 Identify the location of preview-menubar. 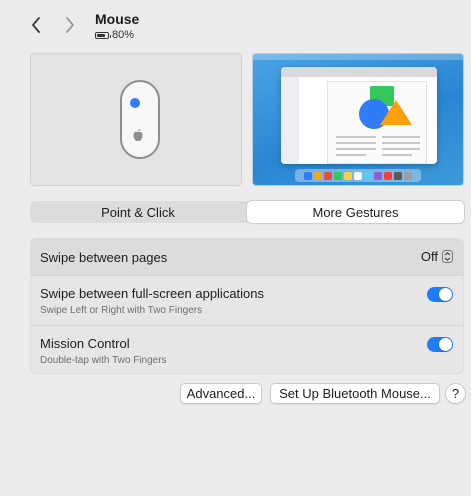
(358, 57).